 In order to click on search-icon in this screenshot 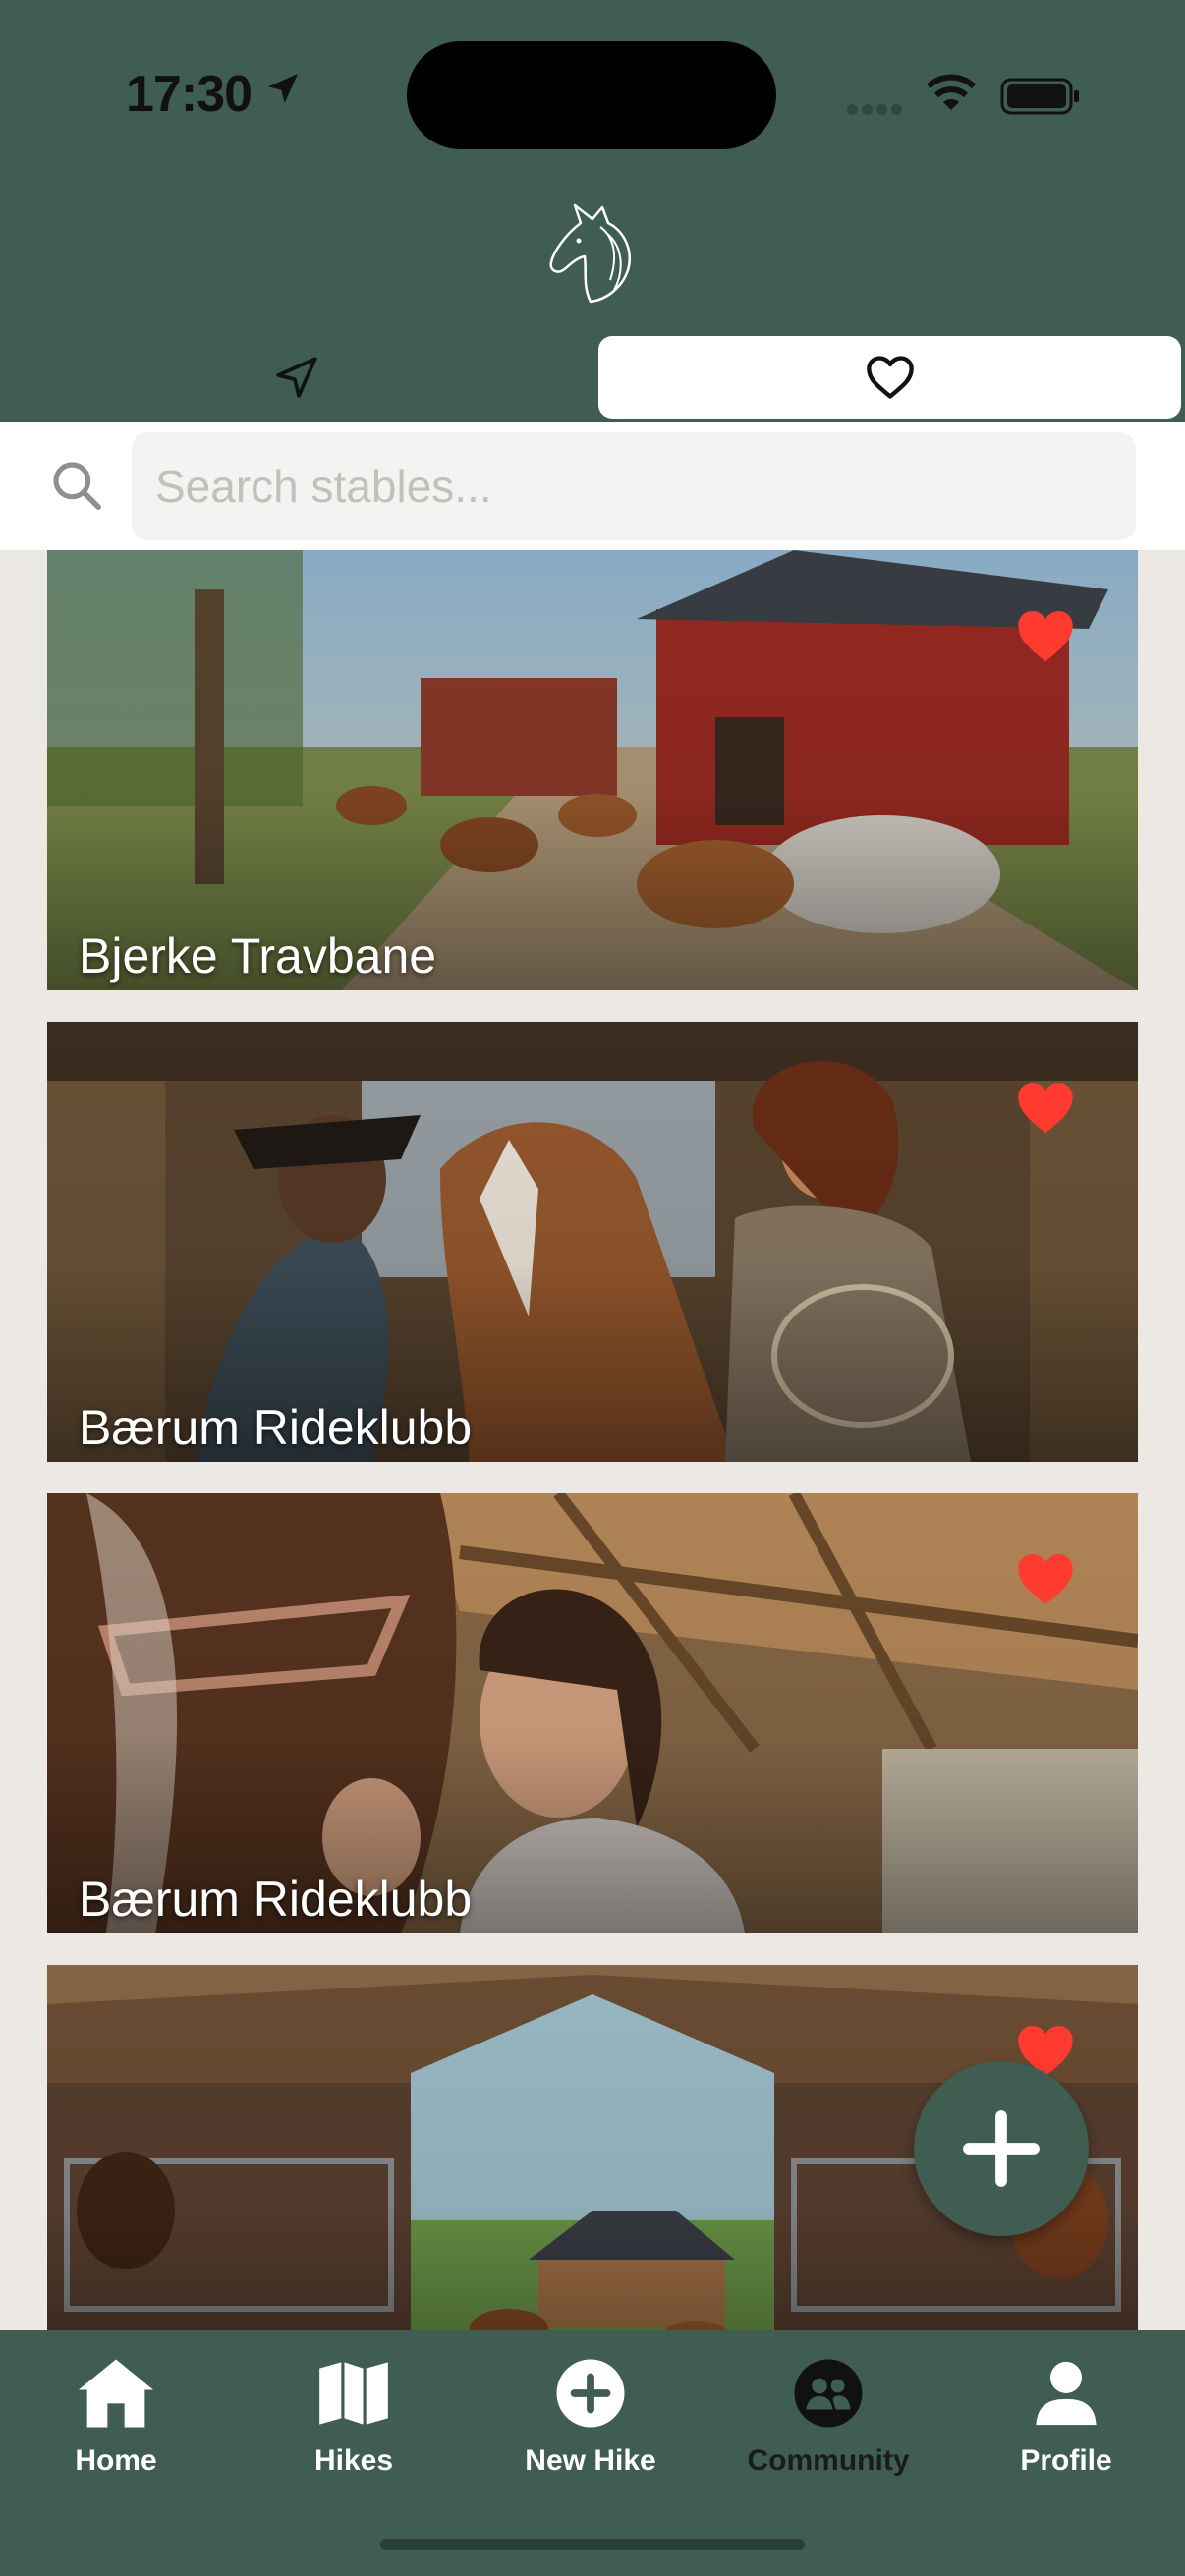, I will do `click(77, 486)`.